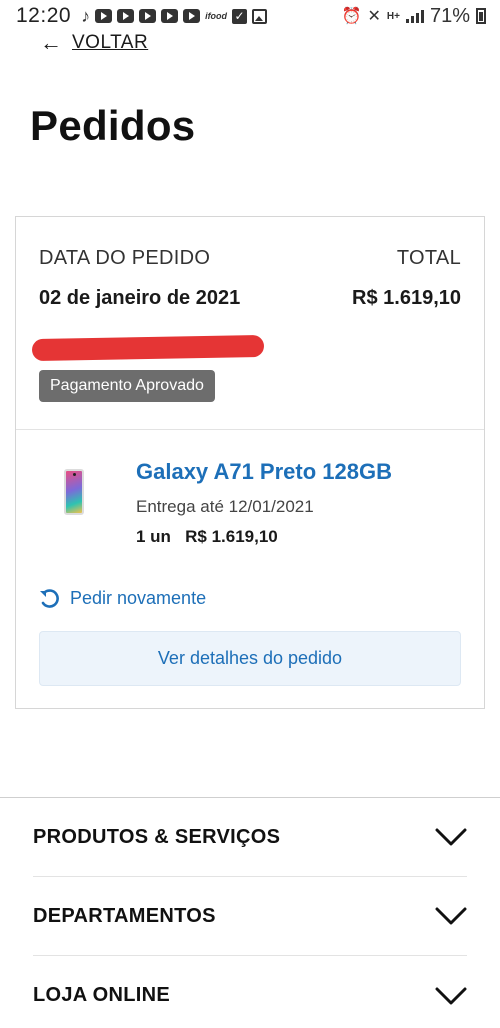 The image size is (500, 1028). I want to click on battery-percent: 71%, so click(449, 15).